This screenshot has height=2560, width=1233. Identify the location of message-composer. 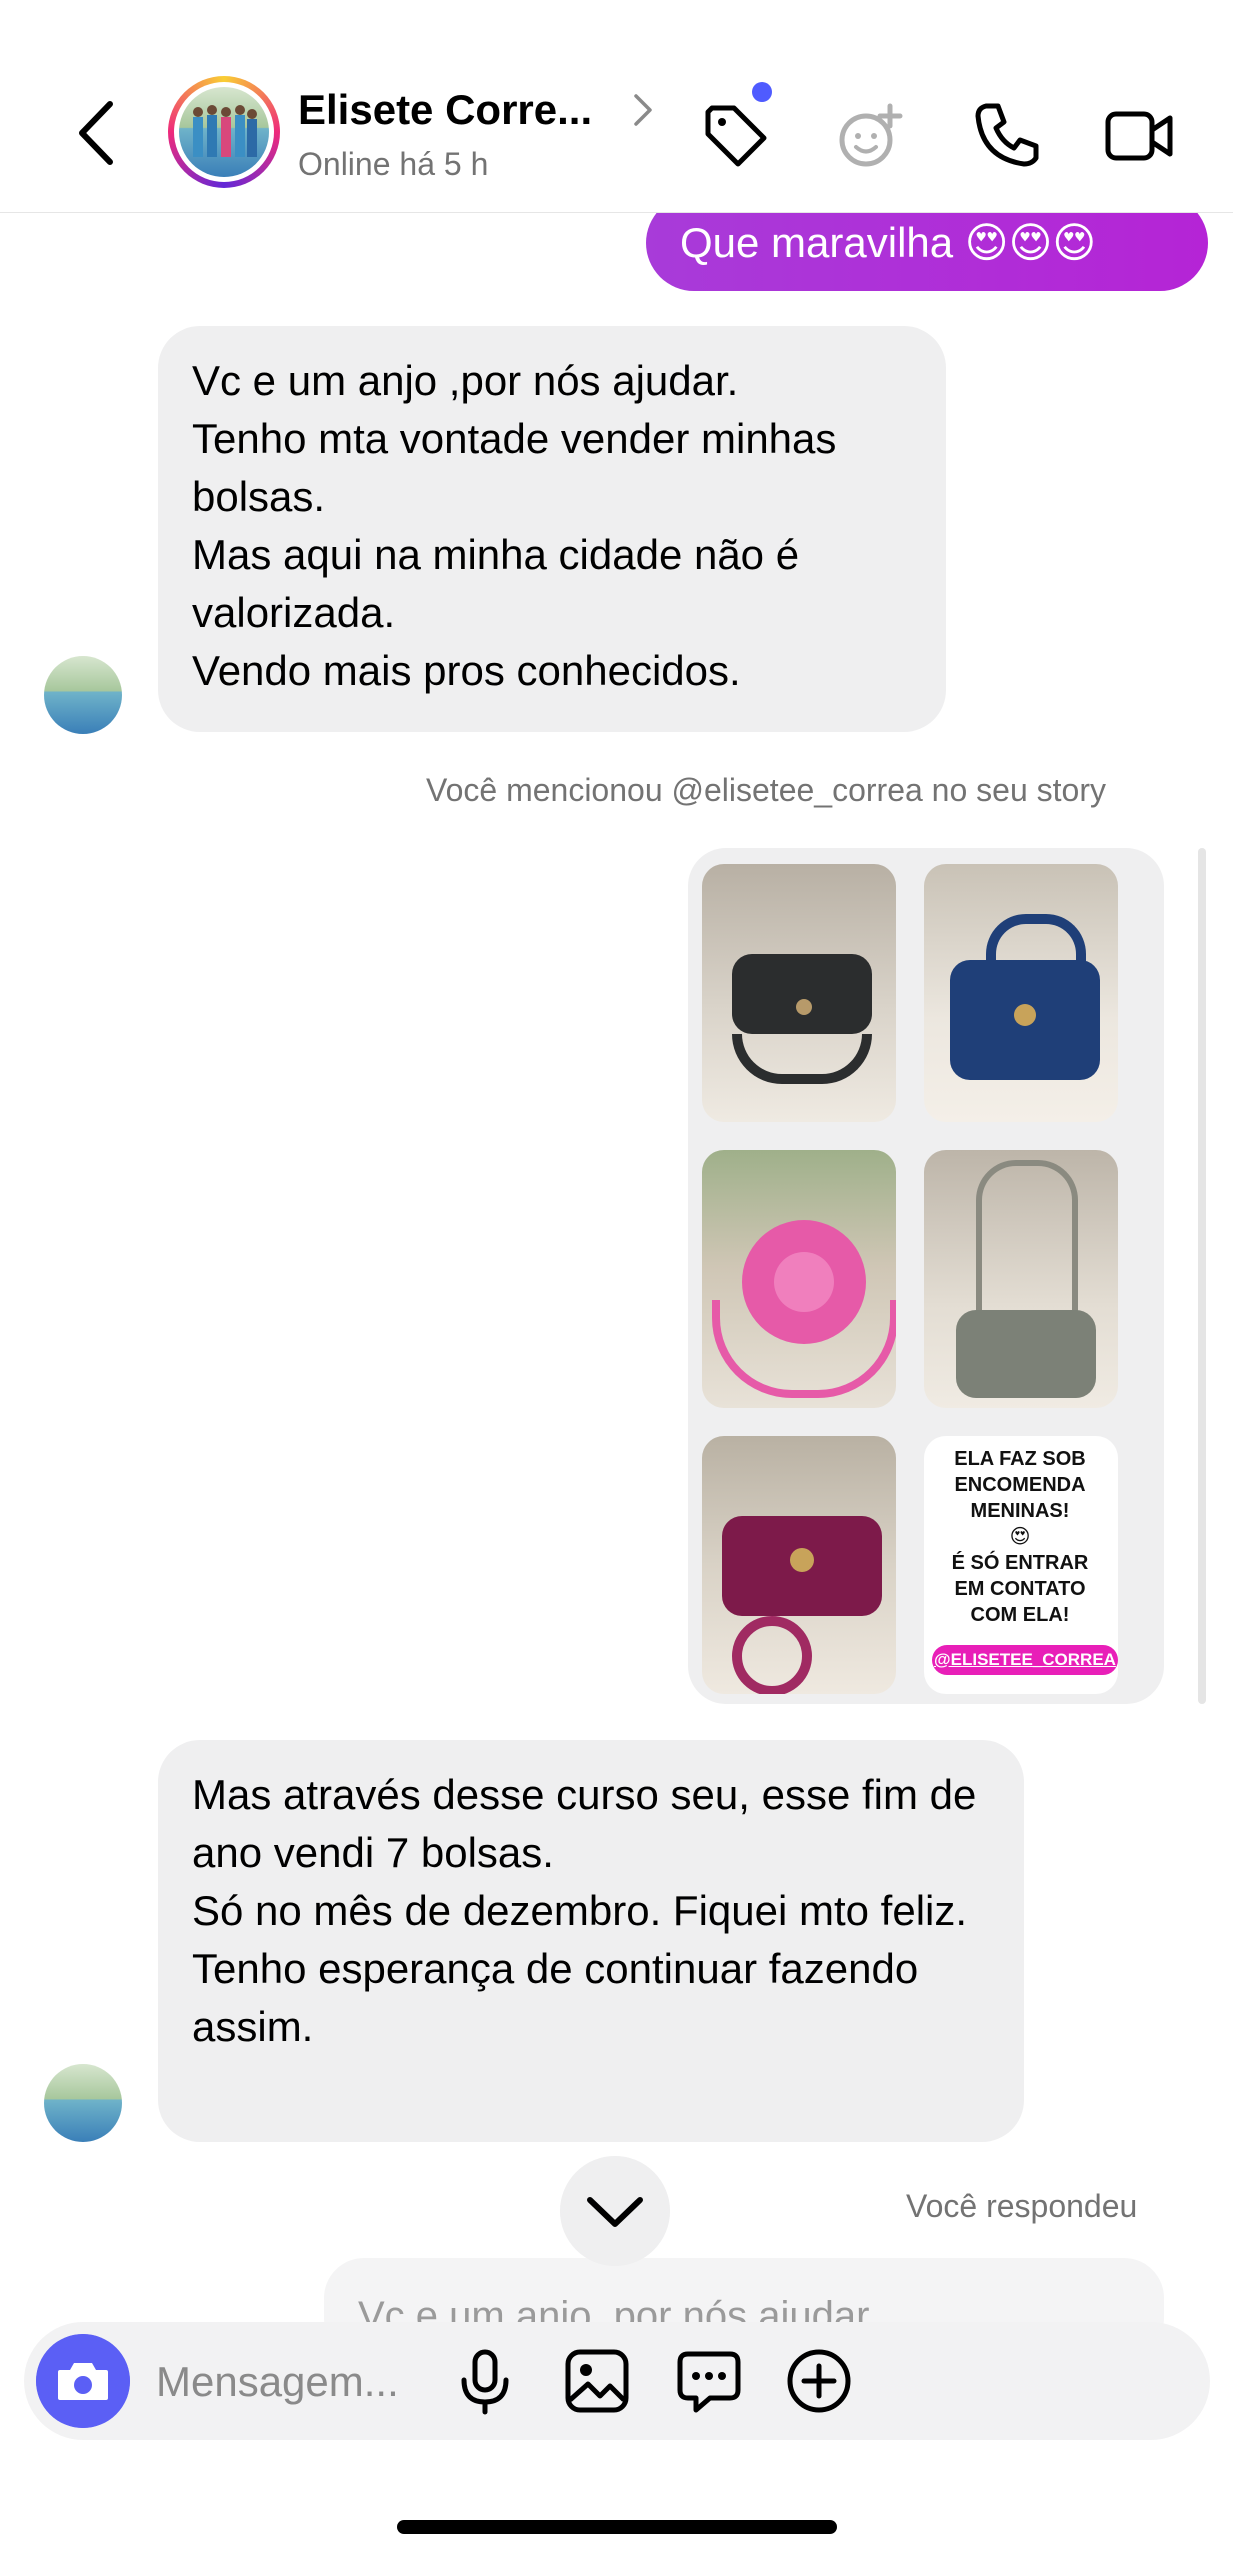
(617, 2381).